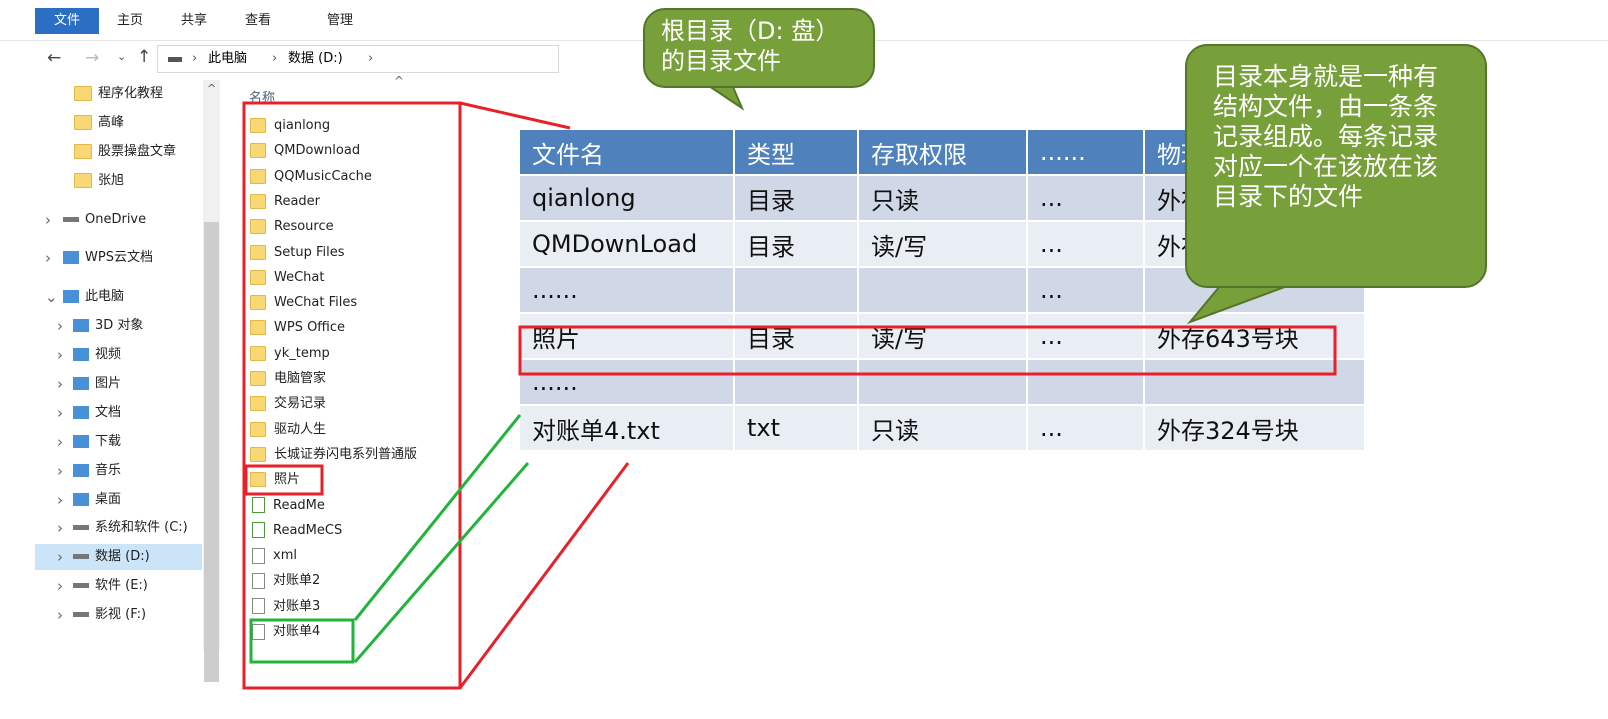 The width and height of the screenshot is (1608, 719). I want to click on callout-root-directory: 根目录（D: 盘）的目录文件, so click(759, 48).